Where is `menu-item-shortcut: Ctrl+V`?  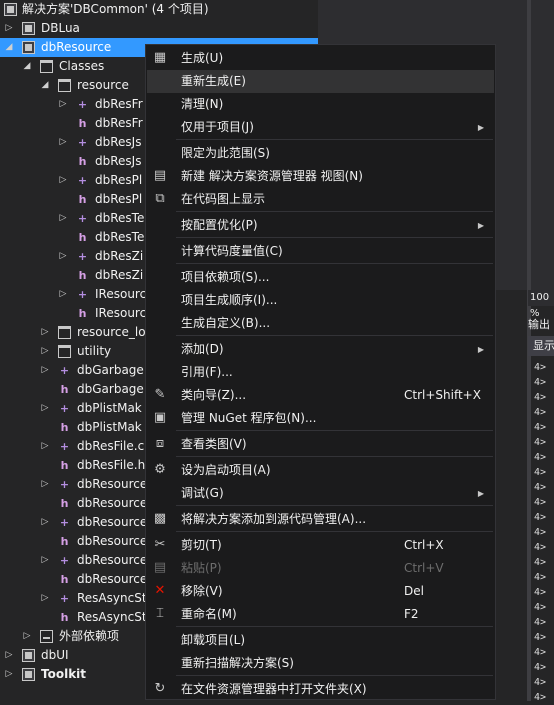 menu-item-shortcut: Ctrl+V is located at coordinates (424, 568).